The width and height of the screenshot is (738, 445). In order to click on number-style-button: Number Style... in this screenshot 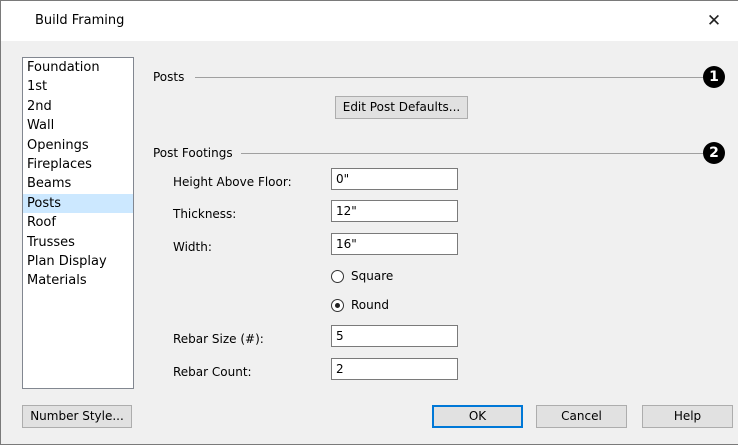, I will do `click(77, 416)`.